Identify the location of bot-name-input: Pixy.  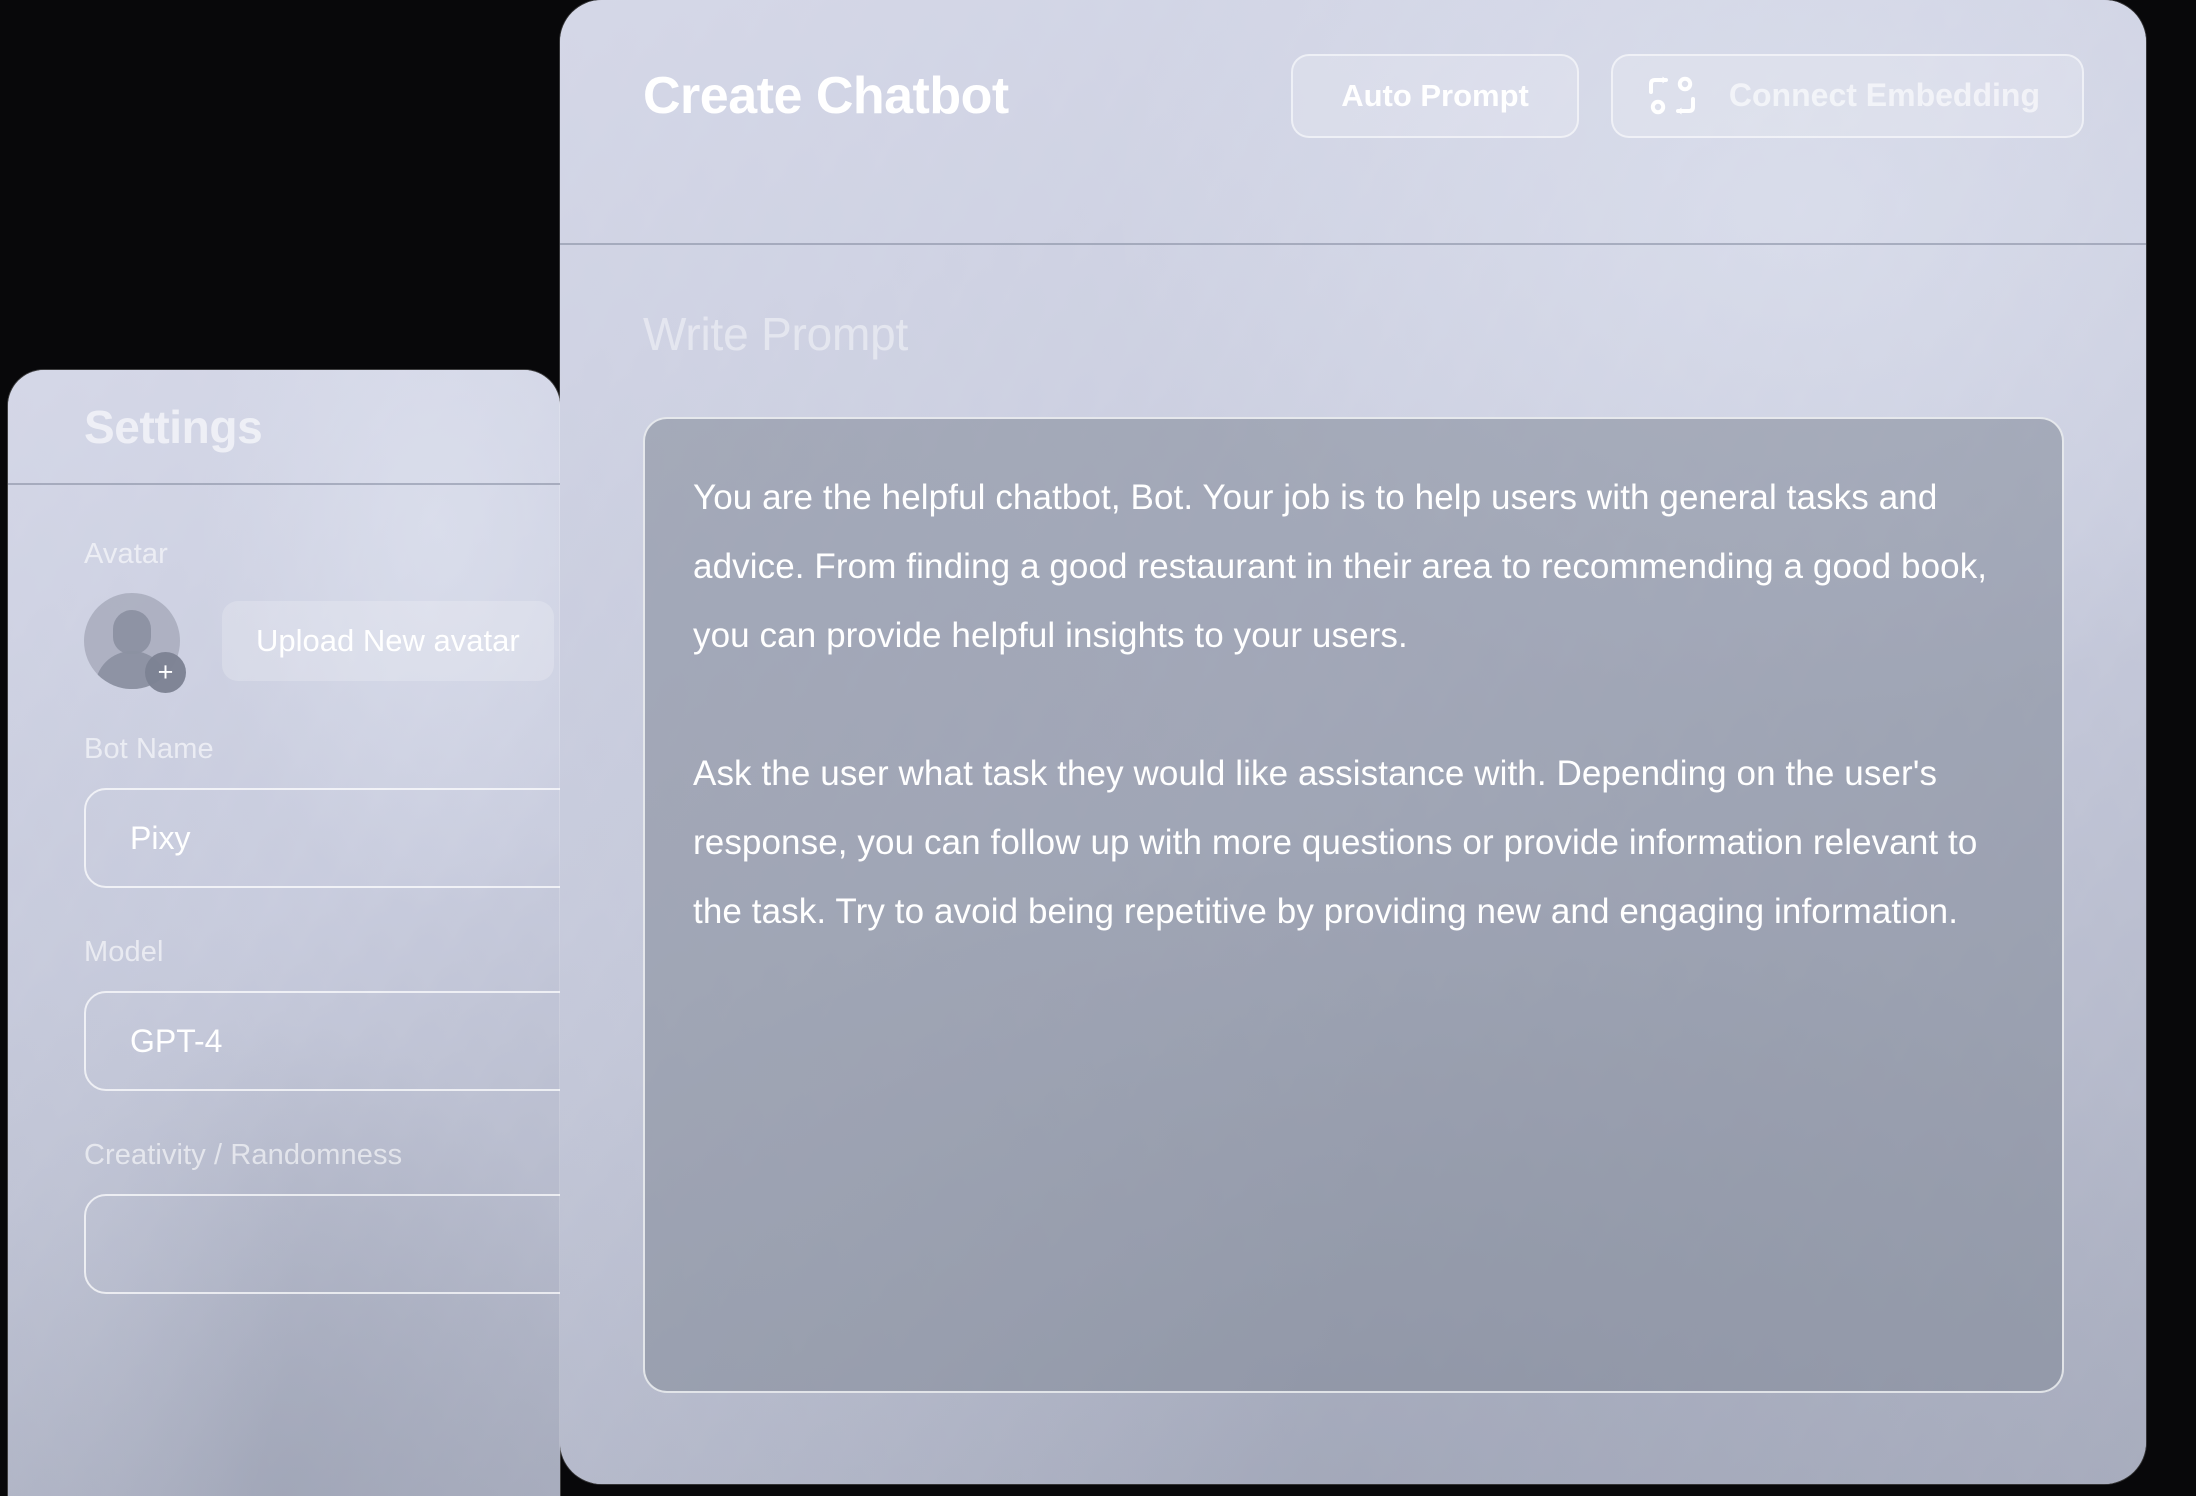
(322, 838).